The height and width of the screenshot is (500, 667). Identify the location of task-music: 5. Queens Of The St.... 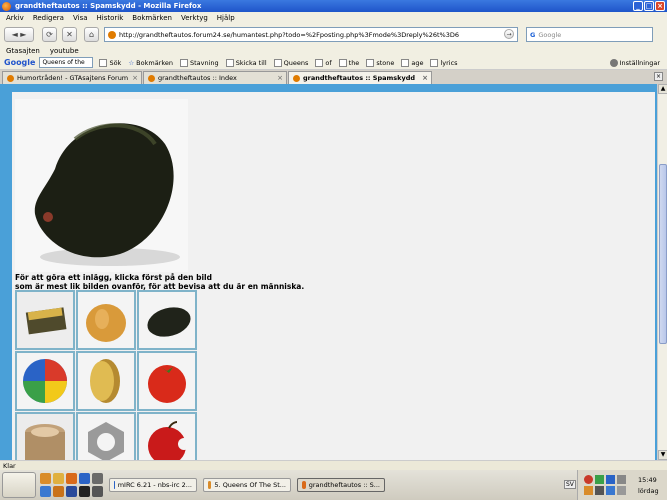
(247, 485).